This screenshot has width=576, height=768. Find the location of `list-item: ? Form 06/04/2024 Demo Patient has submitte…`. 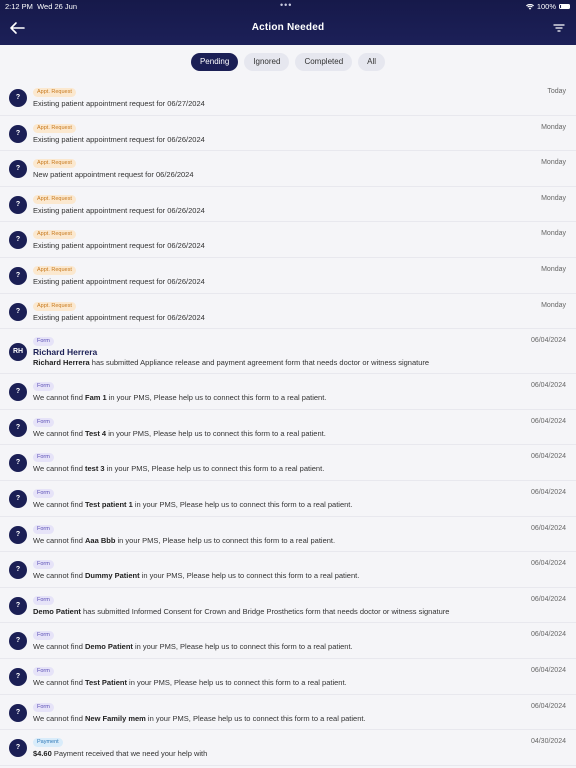

list-item: ? Form 06/04/2024 Demo Patient has submitte… is located at coordinates (288, 606).